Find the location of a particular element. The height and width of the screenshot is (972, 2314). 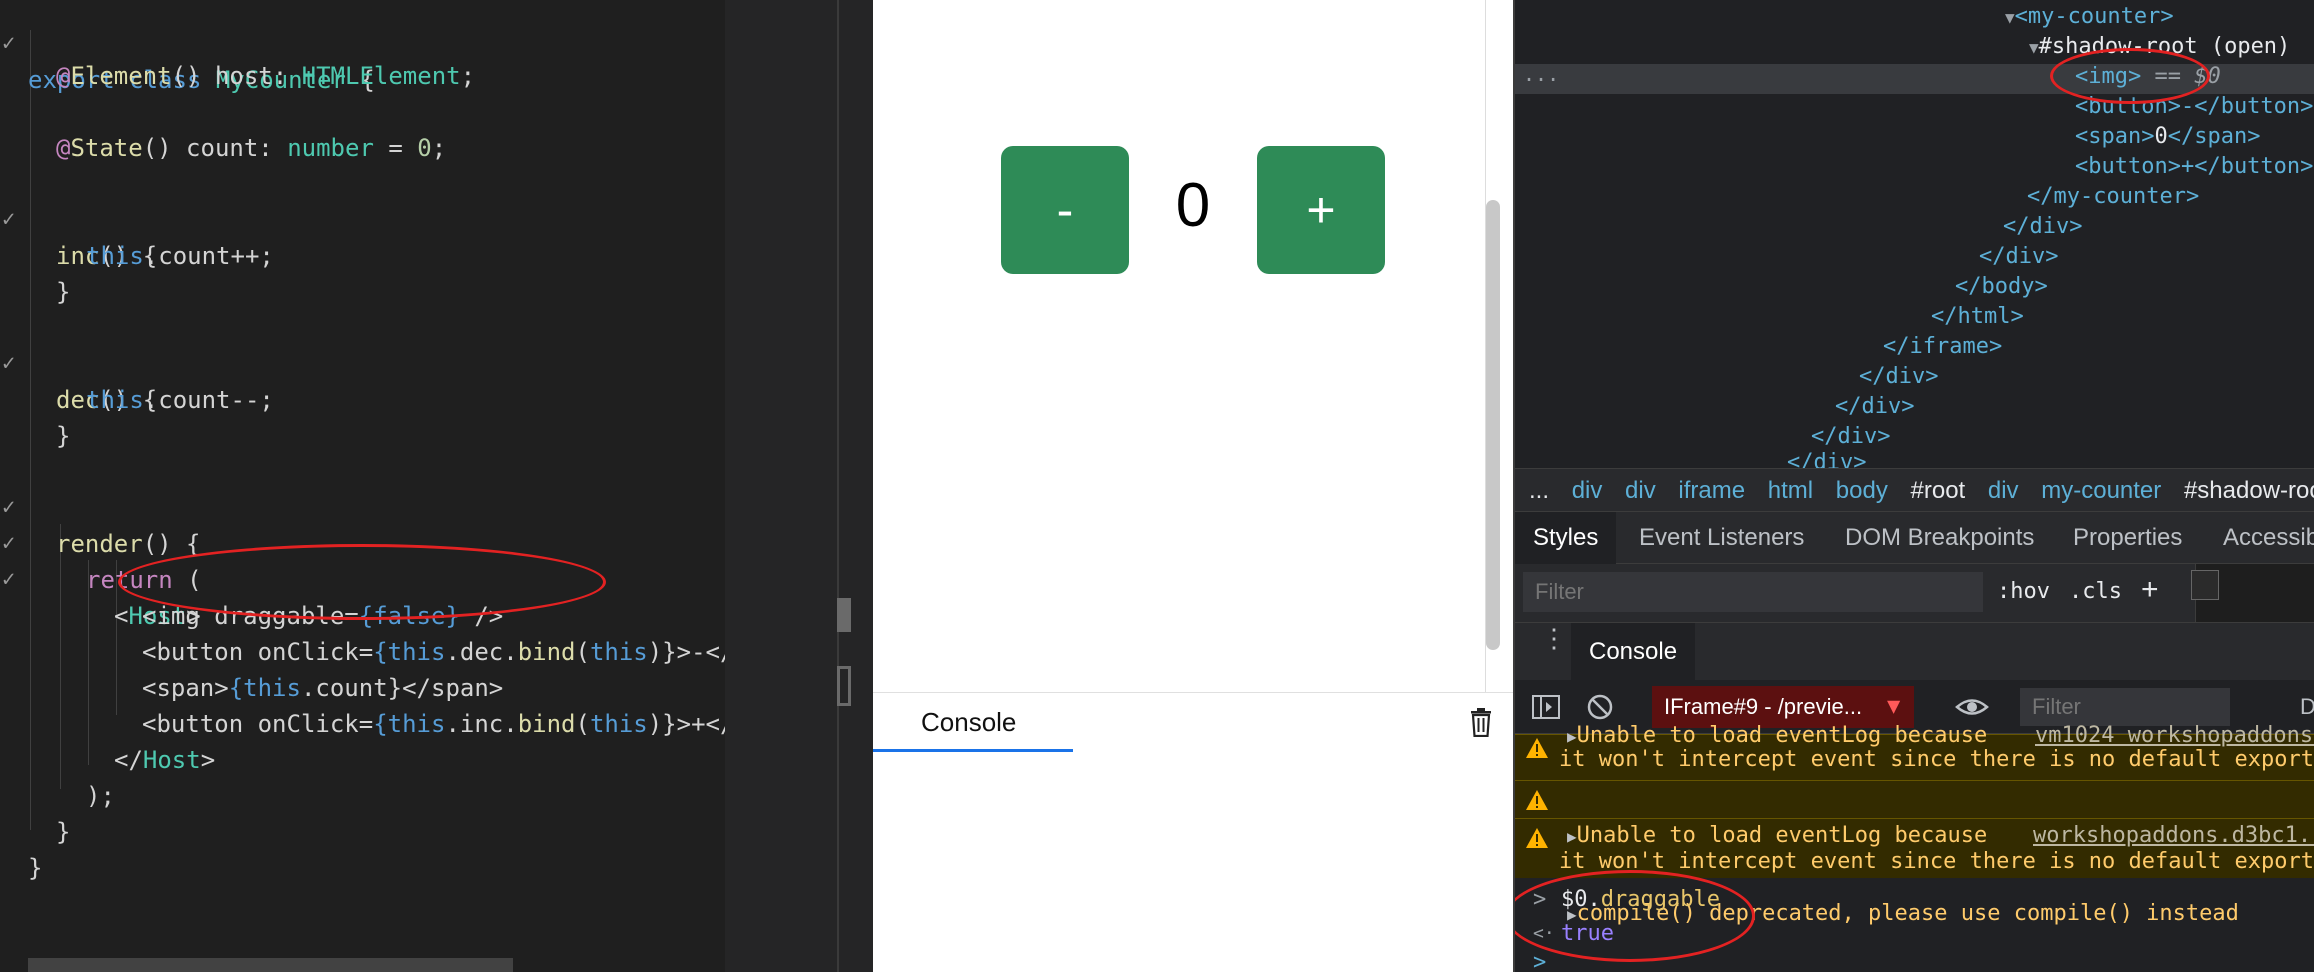

code-line: <span>{this.count}</span> is located at coordinates (251, 668).